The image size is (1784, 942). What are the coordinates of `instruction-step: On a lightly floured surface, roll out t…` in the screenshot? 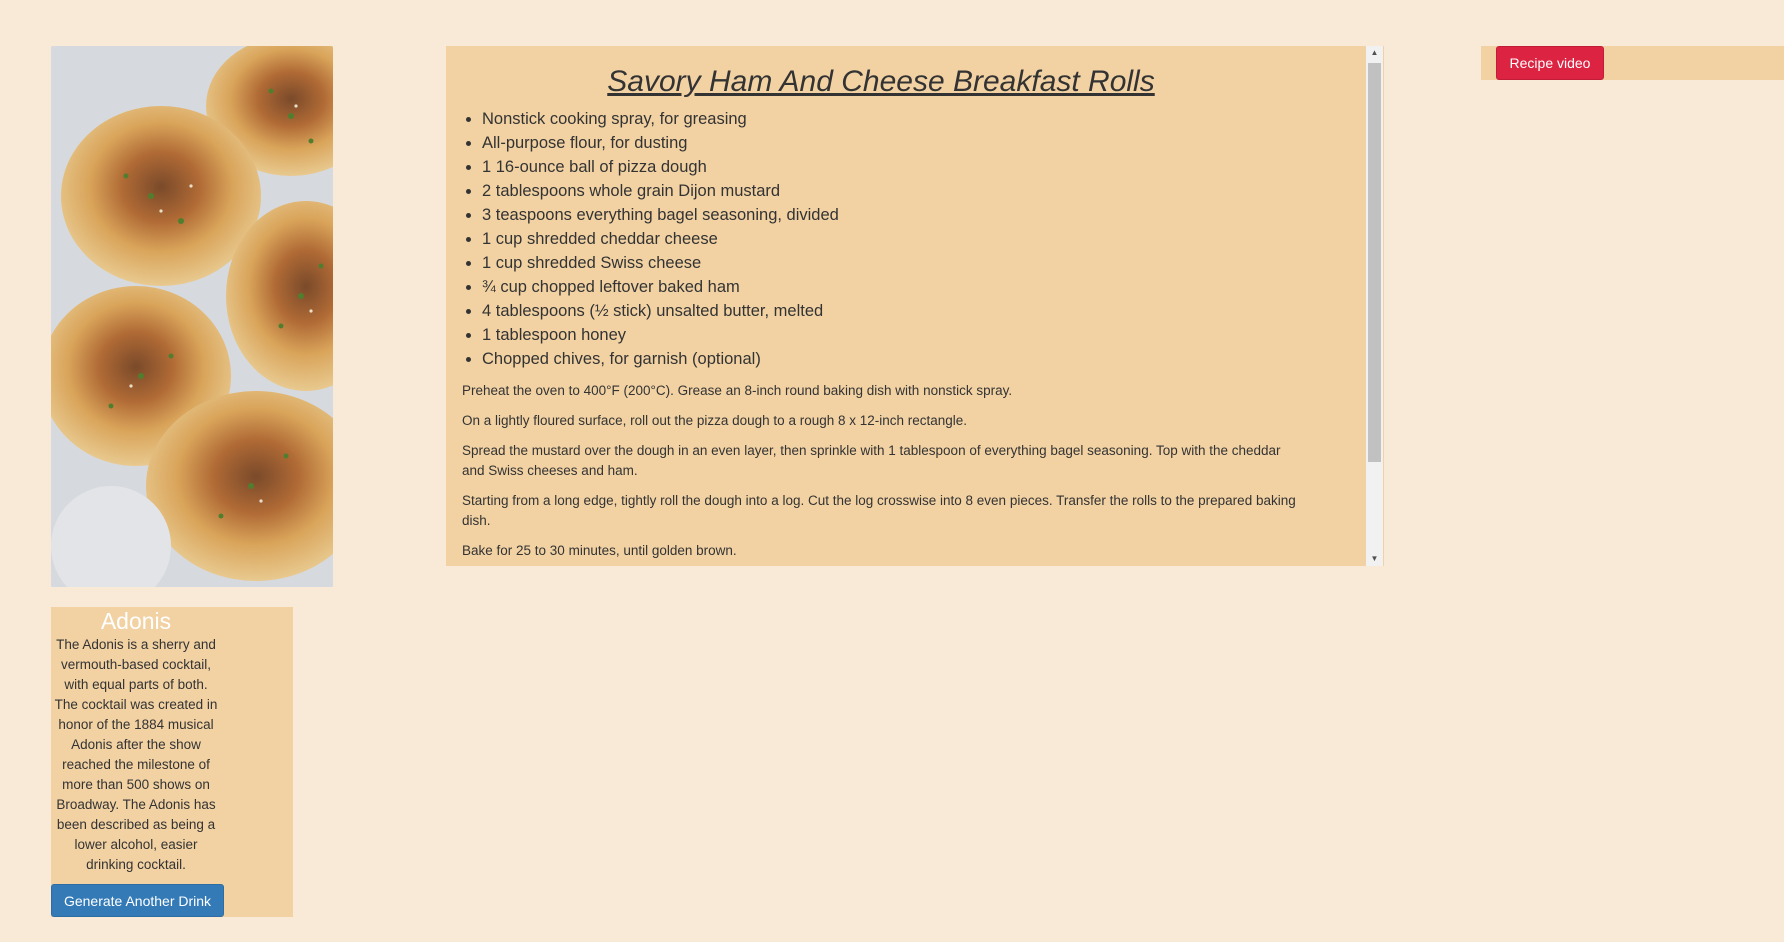 It's located at (715, 420).